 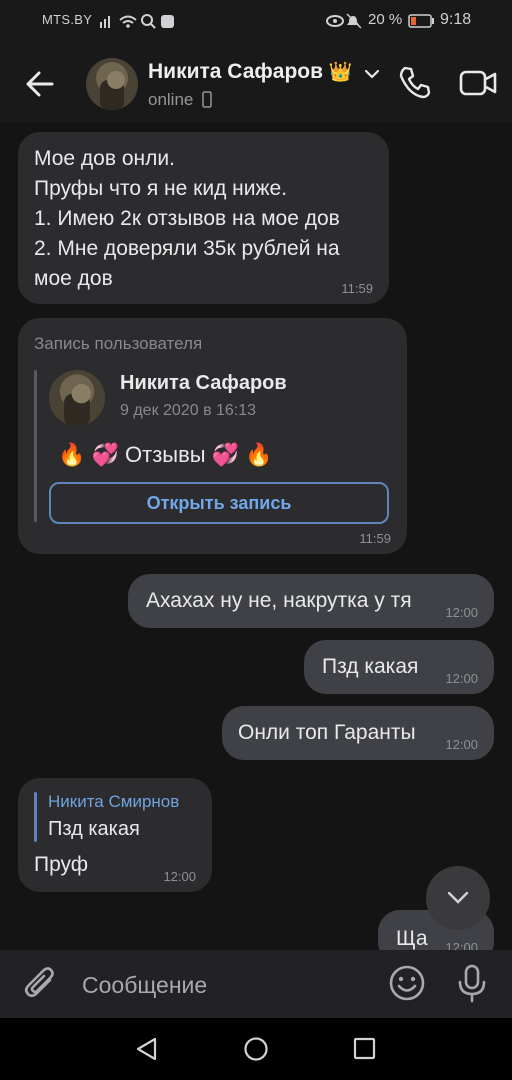 I want to click on message-bubble-incoming: Никита Смирнов Пзд какая Пруф 12:00, so click(x=115, y=835).